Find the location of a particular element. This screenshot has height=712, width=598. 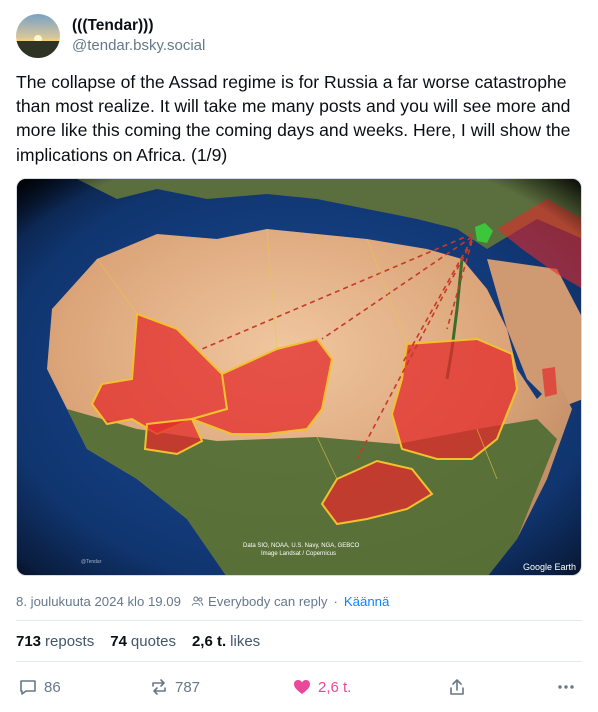

more-icon is located at coordinates (566, 687).